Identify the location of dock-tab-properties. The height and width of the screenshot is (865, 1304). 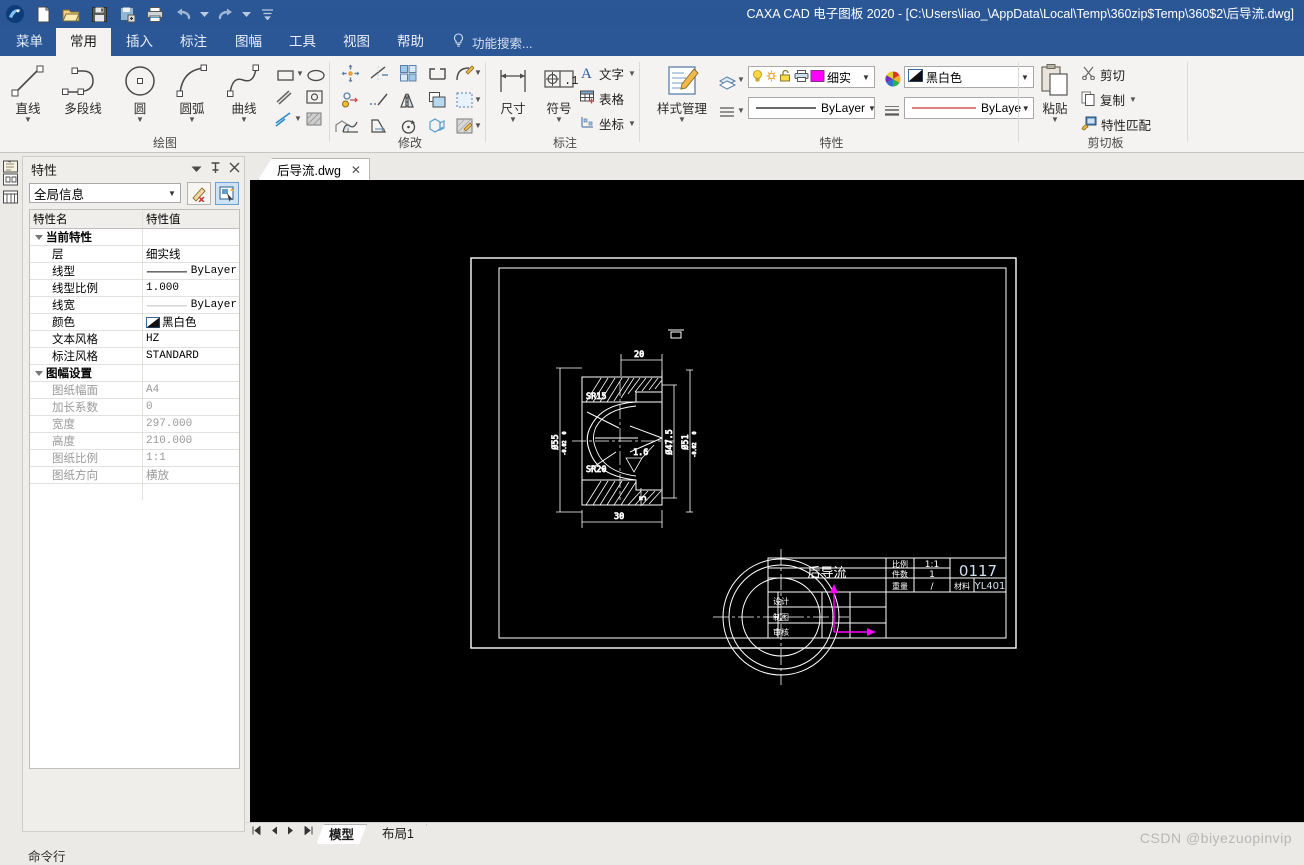
(11, 174).